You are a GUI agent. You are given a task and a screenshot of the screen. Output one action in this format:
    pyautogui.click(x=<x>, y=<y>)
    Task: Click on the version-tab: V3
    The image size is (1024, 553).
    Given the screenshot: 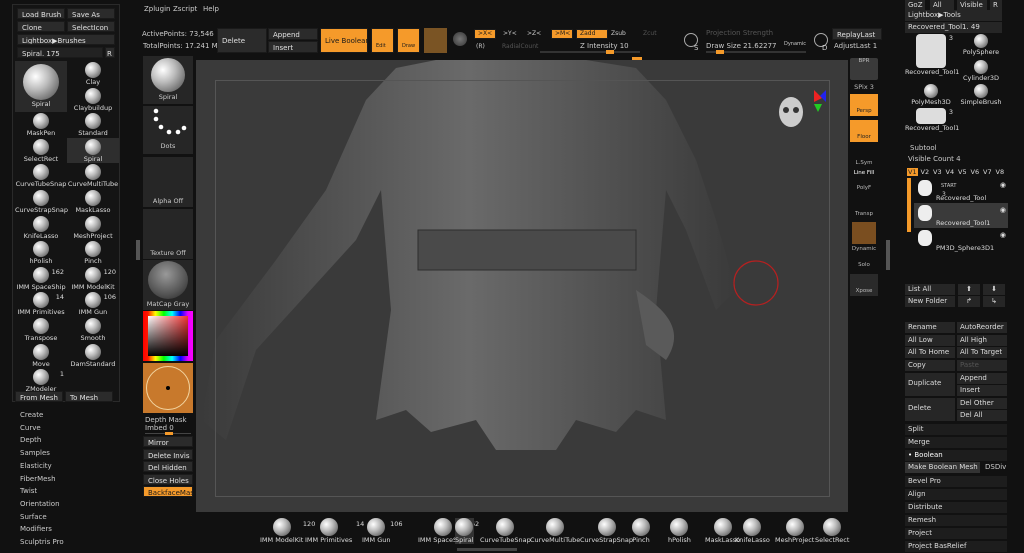 What is the action you would take?
    pyautogui.click(x=937, y=172)
    